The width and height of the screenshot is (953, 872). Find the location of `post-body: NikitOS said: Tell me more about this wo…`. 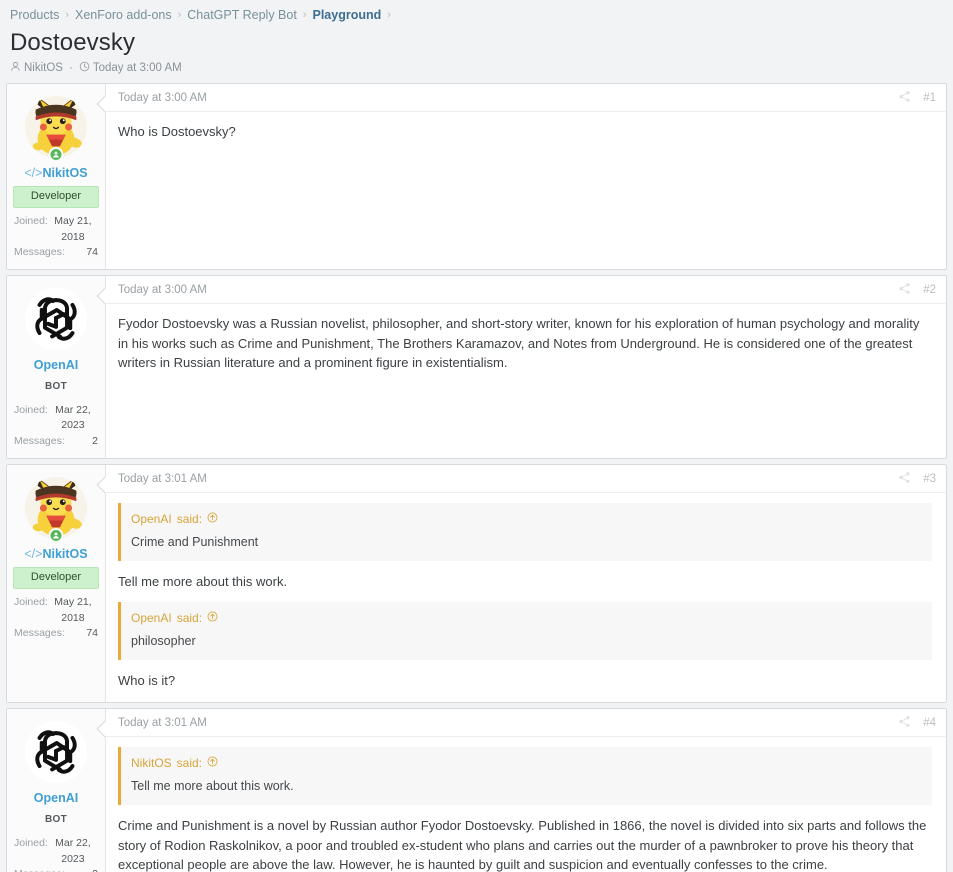

post-body: NikitOS said: Tell me more about this wo… is located at coordinates (526, 804).